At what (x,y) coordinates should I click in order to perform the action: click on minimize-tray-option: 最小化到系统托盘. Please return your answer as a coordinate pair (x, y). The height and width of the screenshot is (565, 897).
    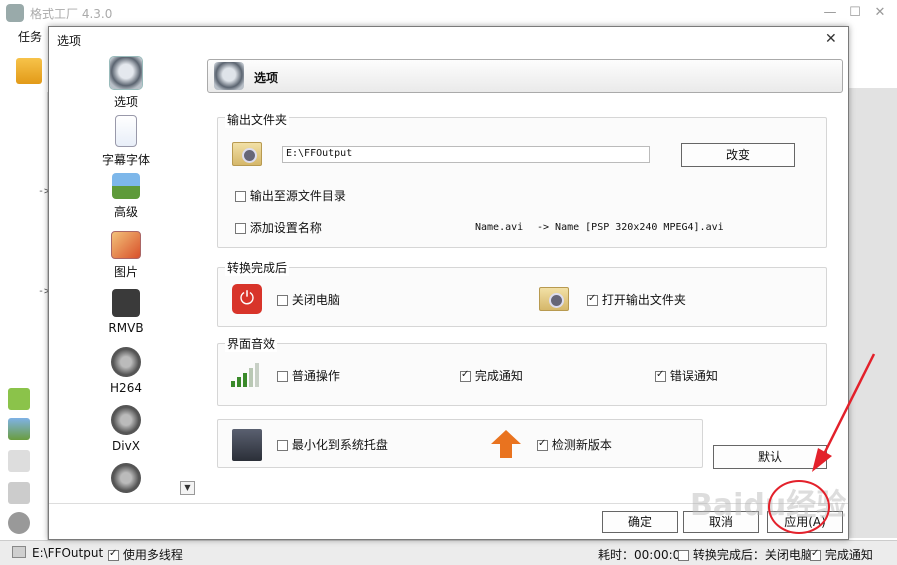
    Looking at the image, I should click on (332, 444).